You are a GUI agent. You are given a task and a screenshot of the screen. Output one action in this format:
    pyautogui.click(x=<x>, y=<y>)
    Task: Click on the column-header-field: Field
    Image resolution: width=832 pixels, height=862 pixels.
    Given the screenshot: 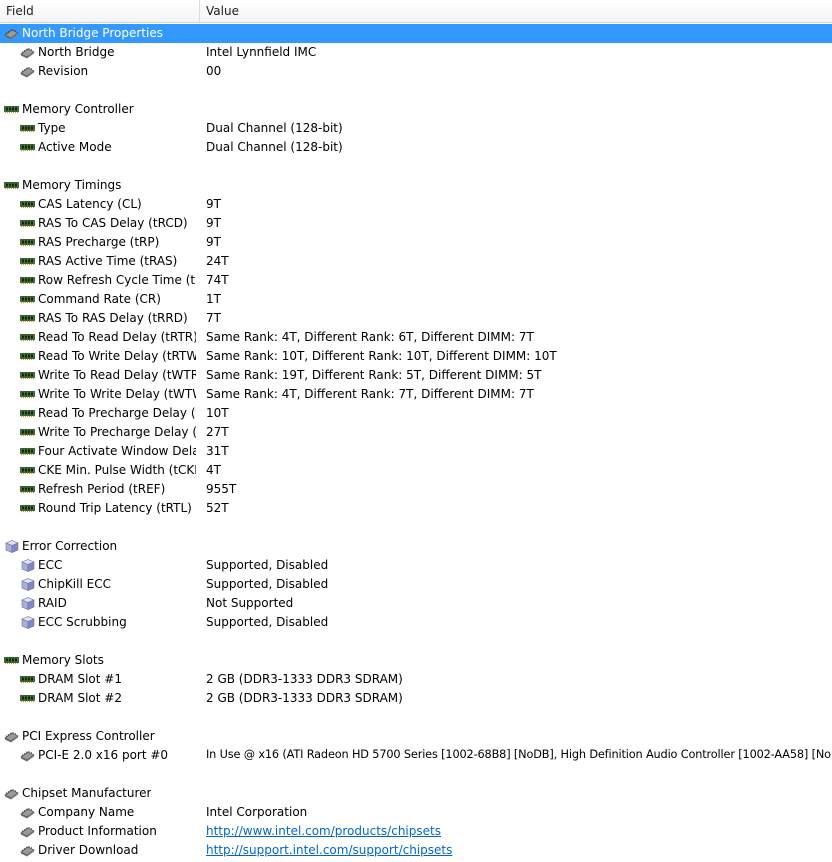 What is the action you would take?
    pyautogui.click(x=20, y=11)
    